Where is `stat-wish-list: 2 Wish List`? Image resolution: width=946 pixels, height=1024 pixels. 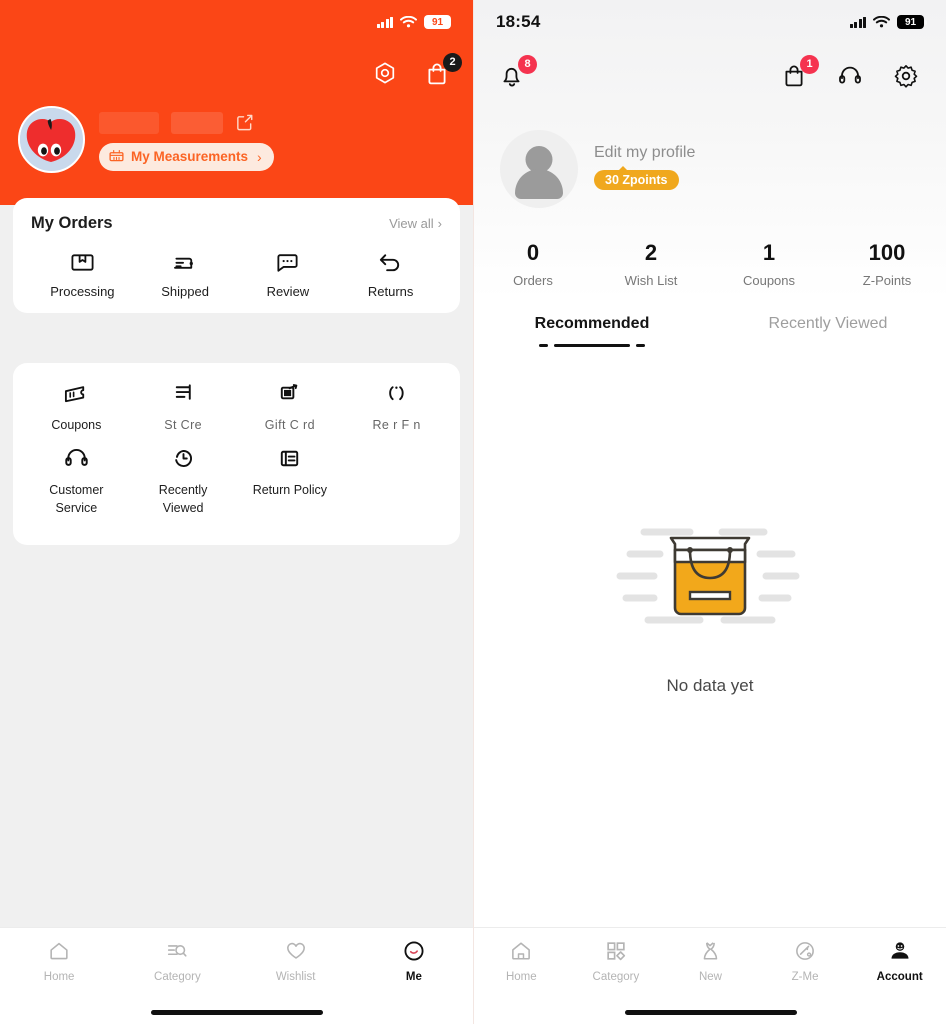 stat-wish-list: 2 Wish List is located at coordinates (651, 264).